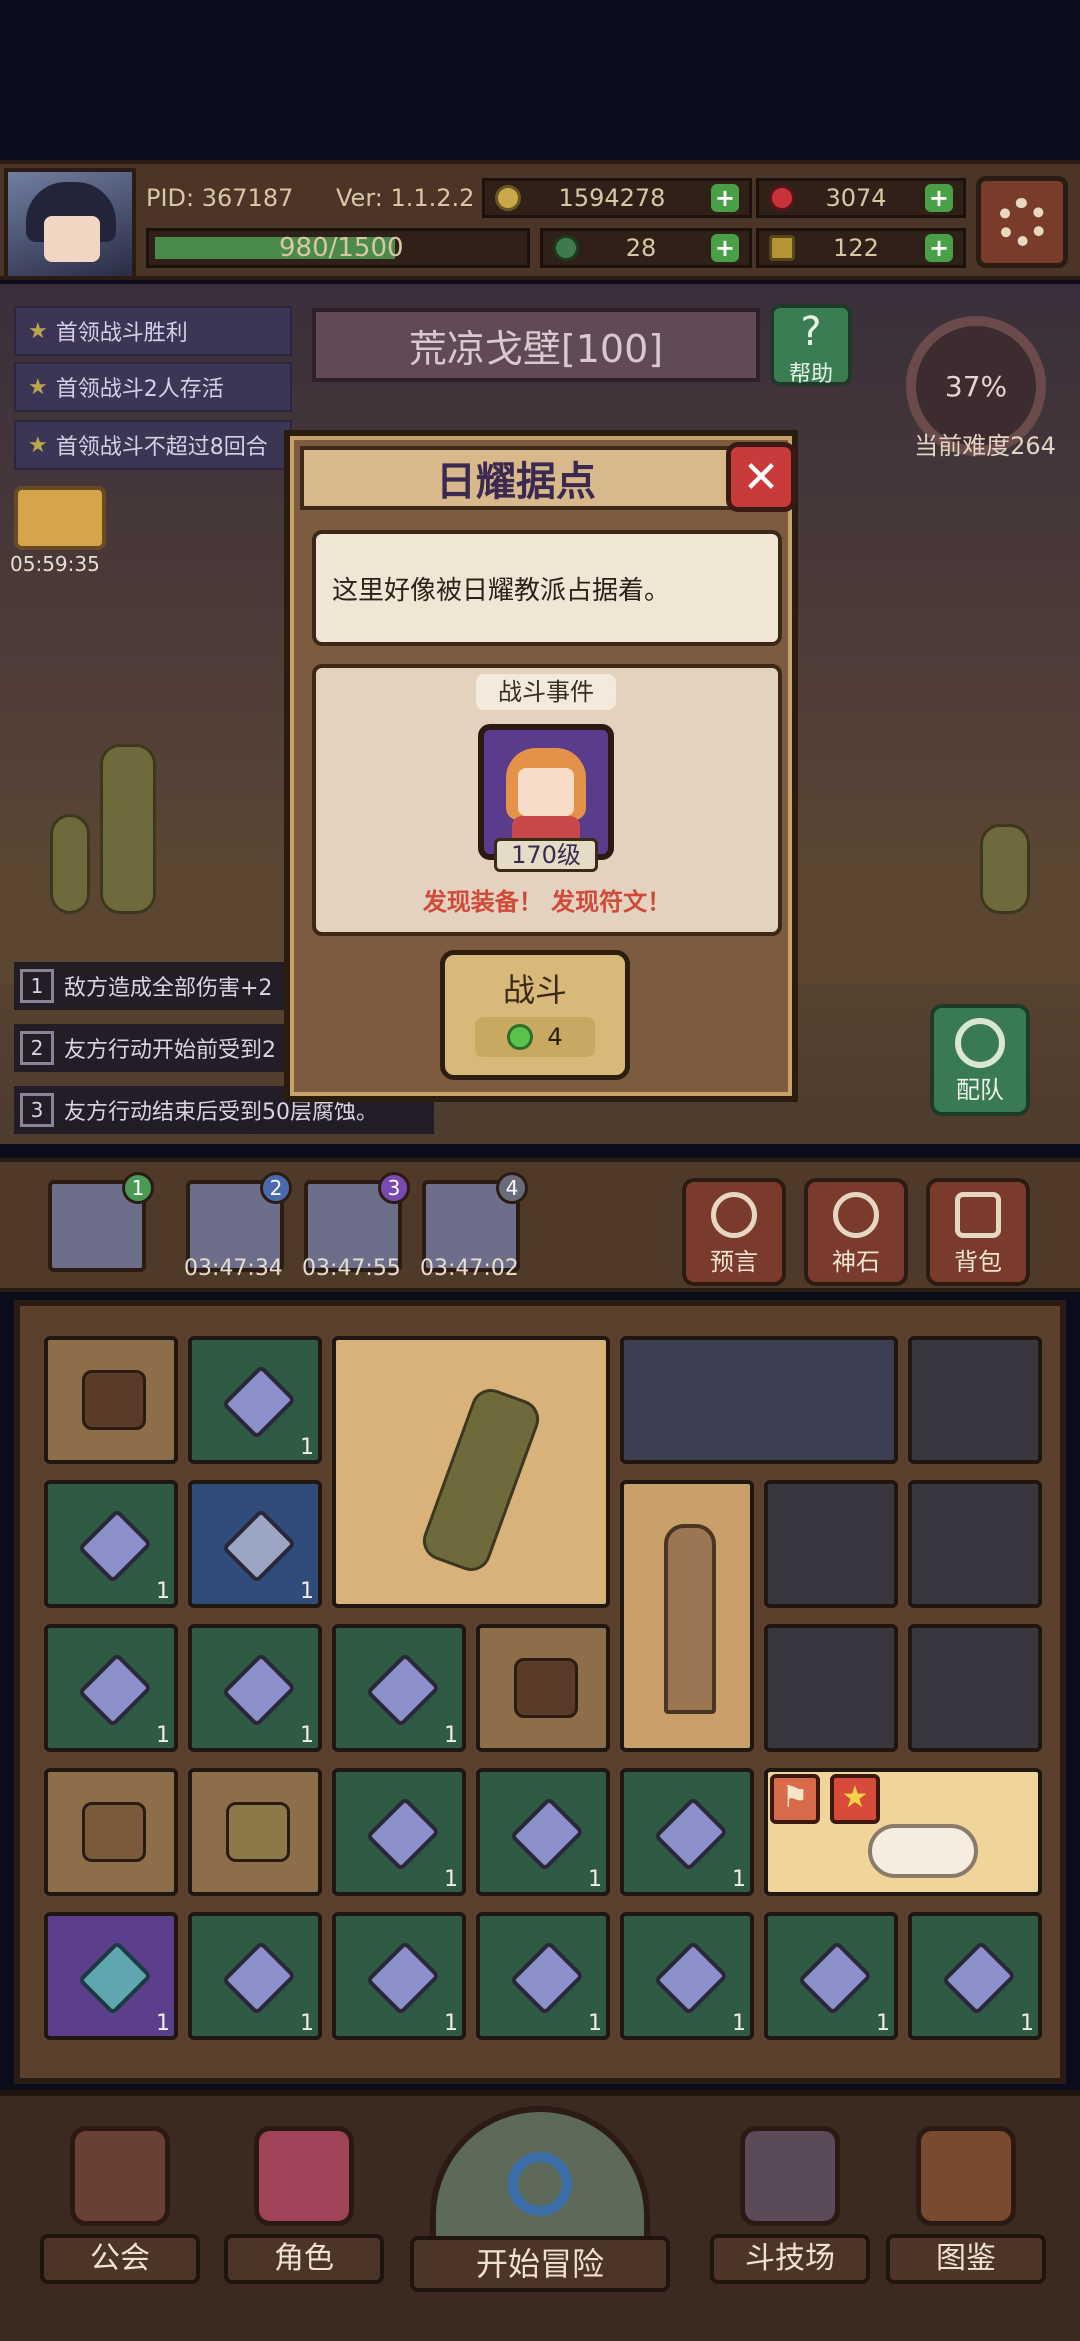  I want to click on avatar-face, so click(72, 239).